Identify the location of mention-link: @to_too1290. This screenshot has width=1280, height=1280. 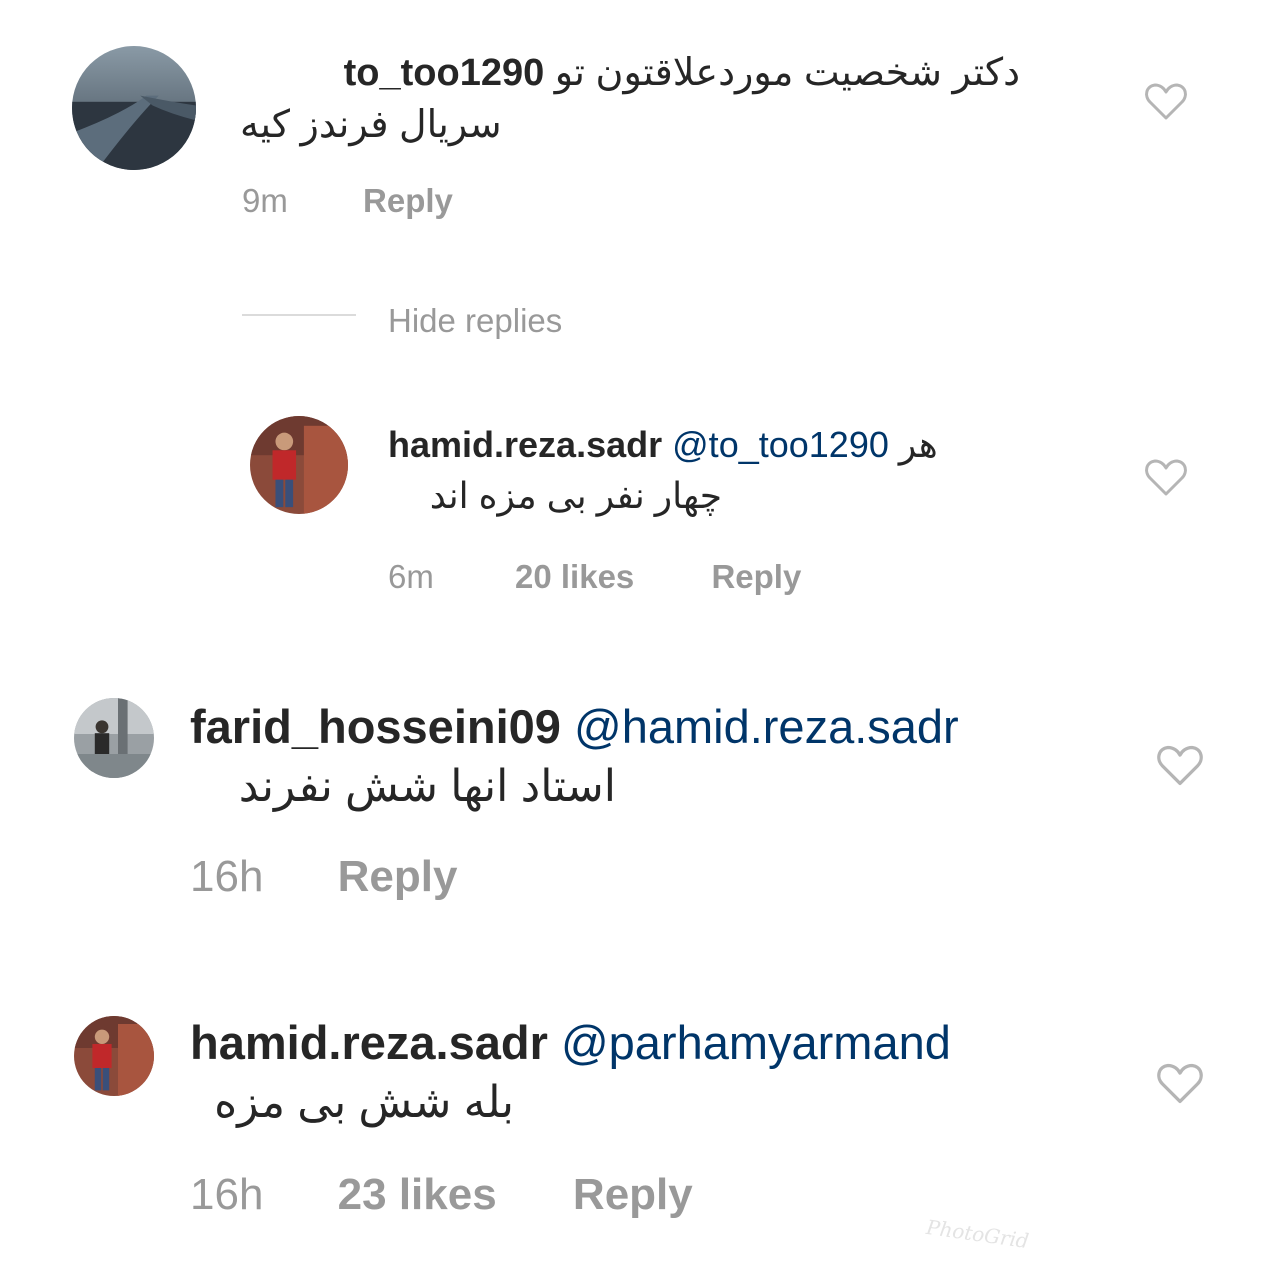
(780, 444).